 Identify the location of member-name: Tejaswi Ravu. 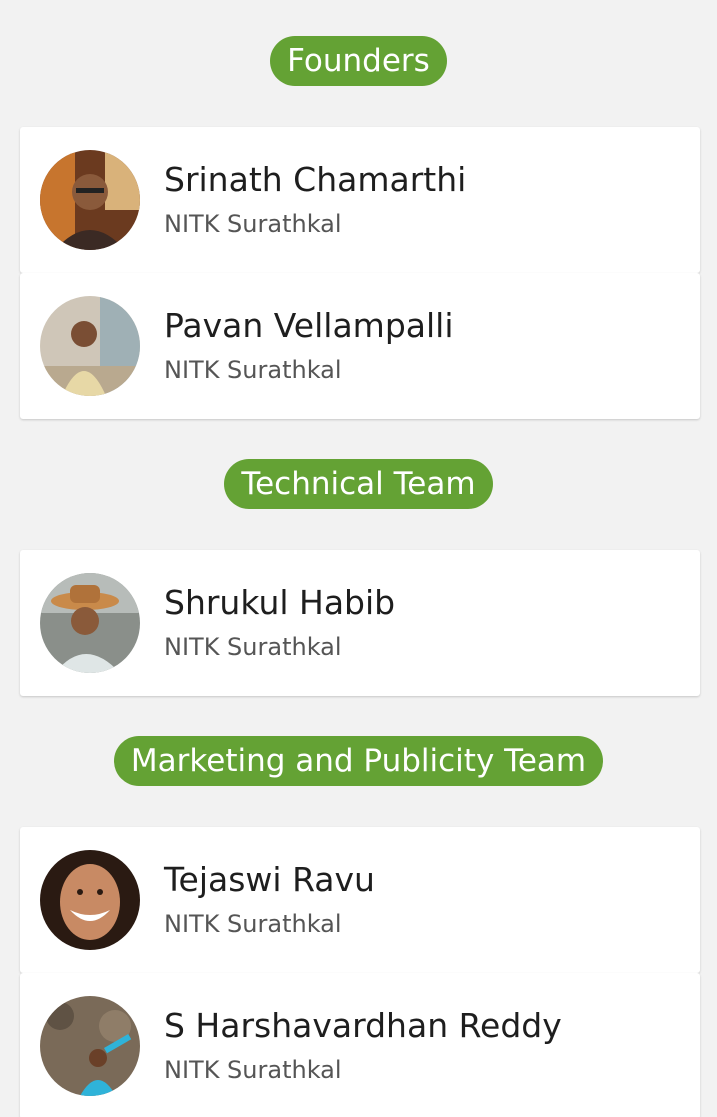
(269, 879).